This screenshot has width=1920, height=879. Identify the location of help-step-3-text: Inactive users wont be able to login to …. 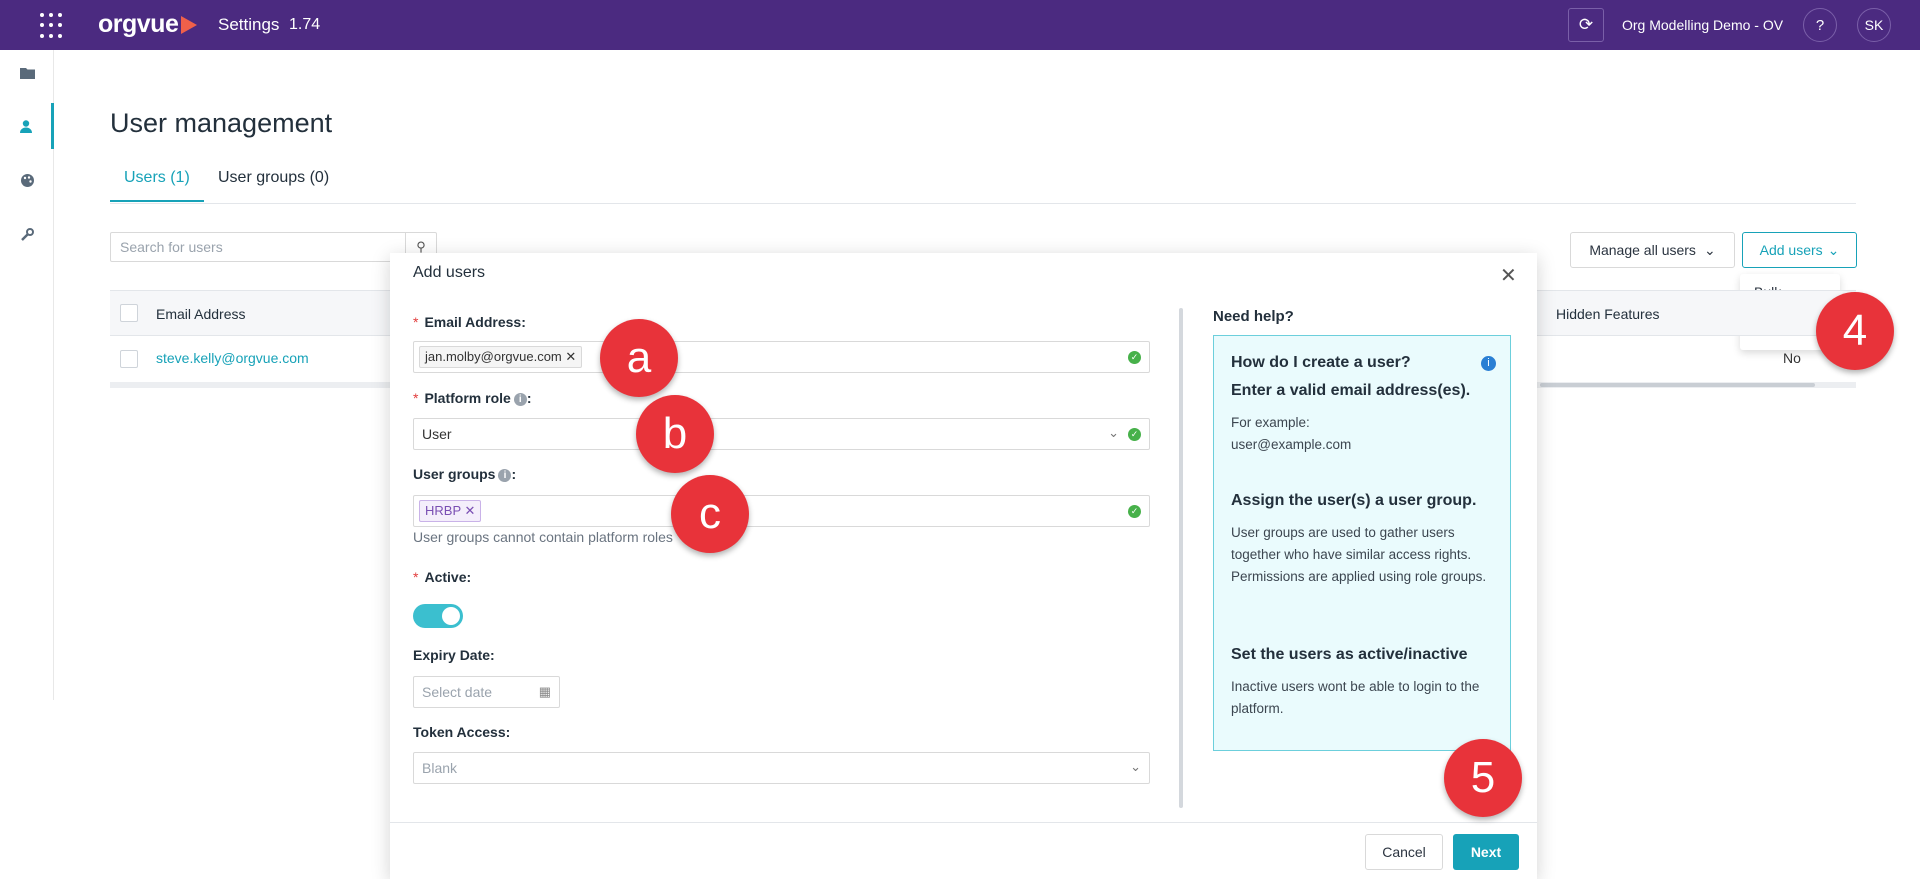
(1355, 697).